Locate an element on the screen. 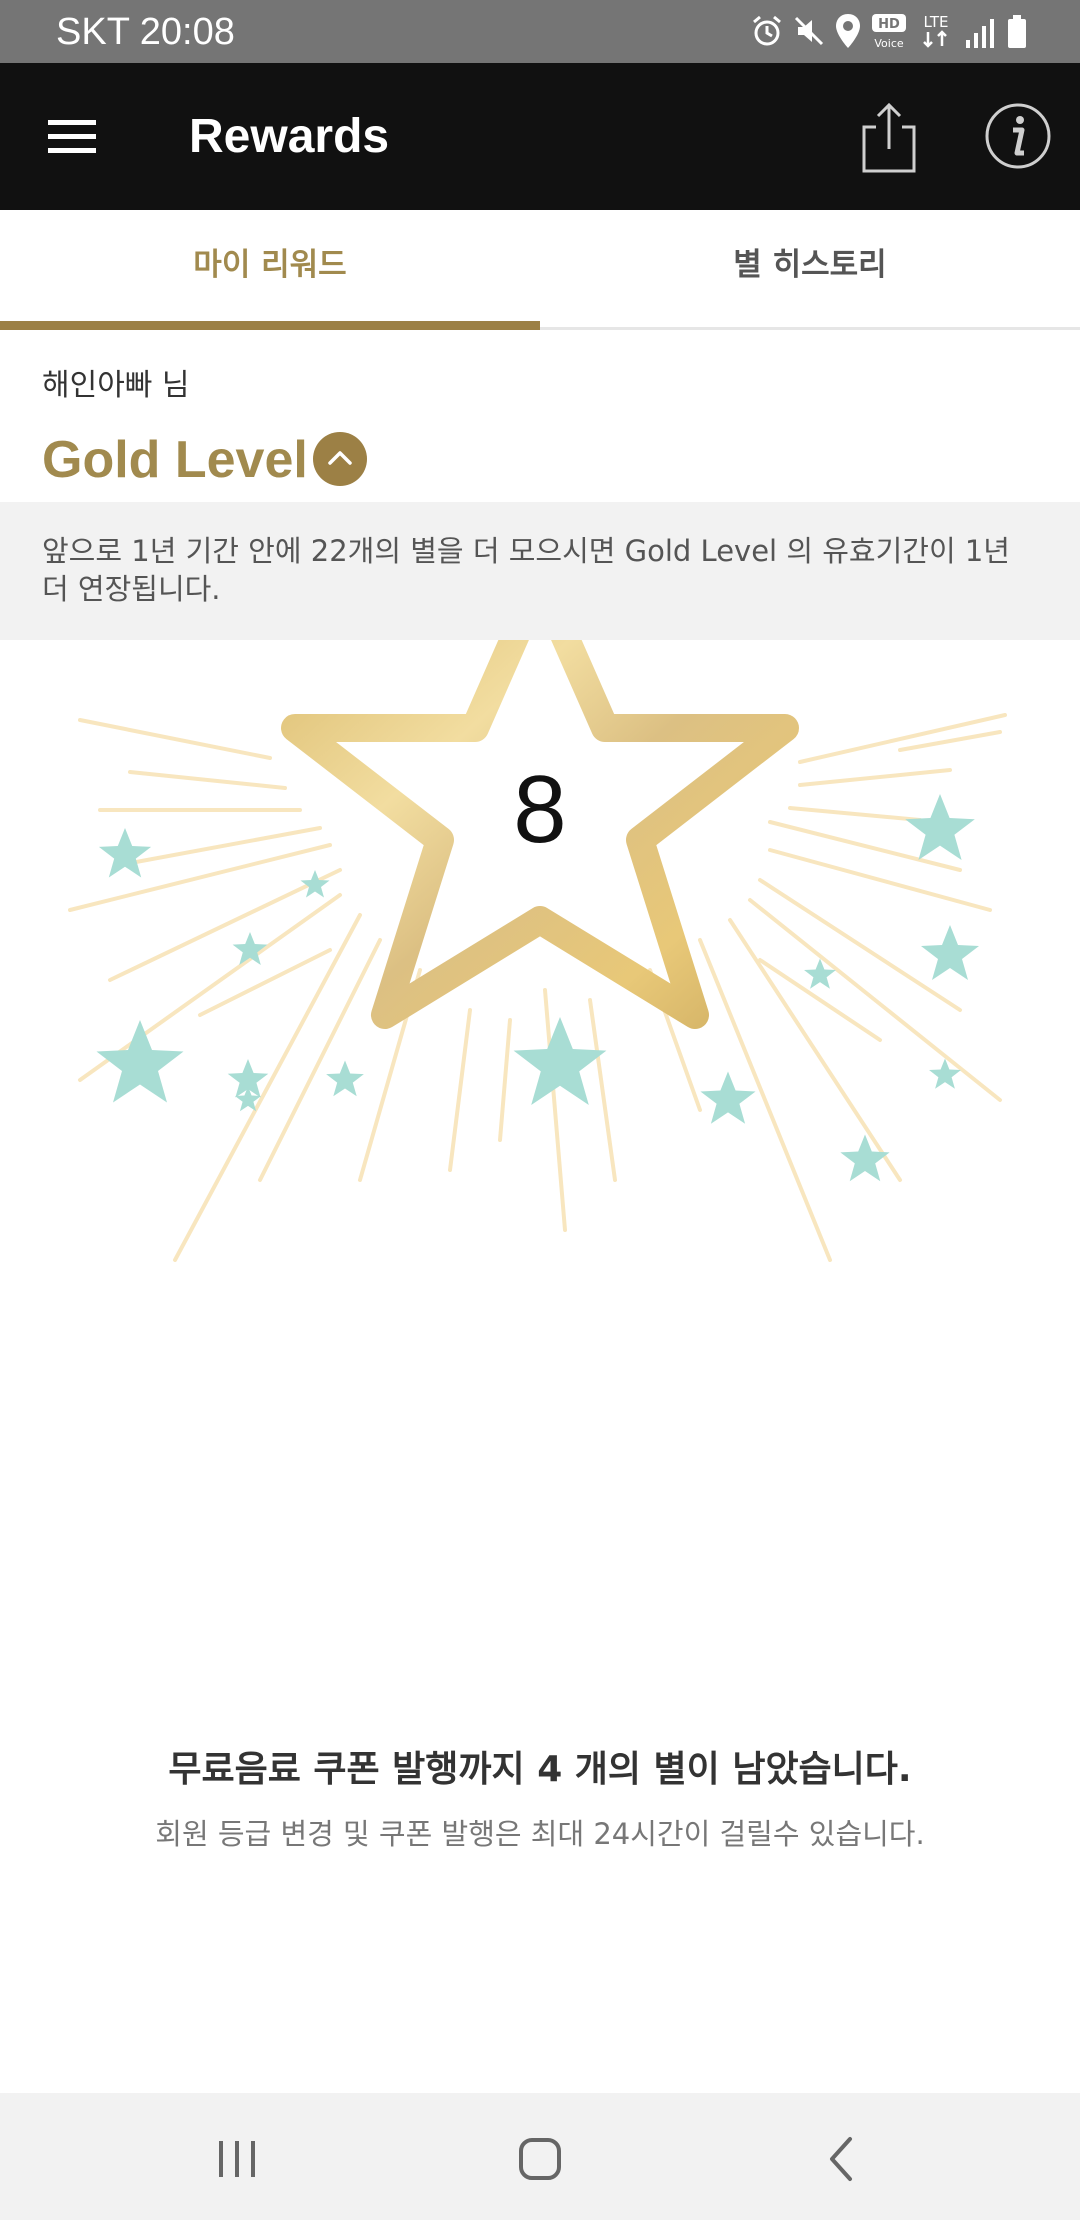  member-level: Gold Level is located at coordinates (175, 460).